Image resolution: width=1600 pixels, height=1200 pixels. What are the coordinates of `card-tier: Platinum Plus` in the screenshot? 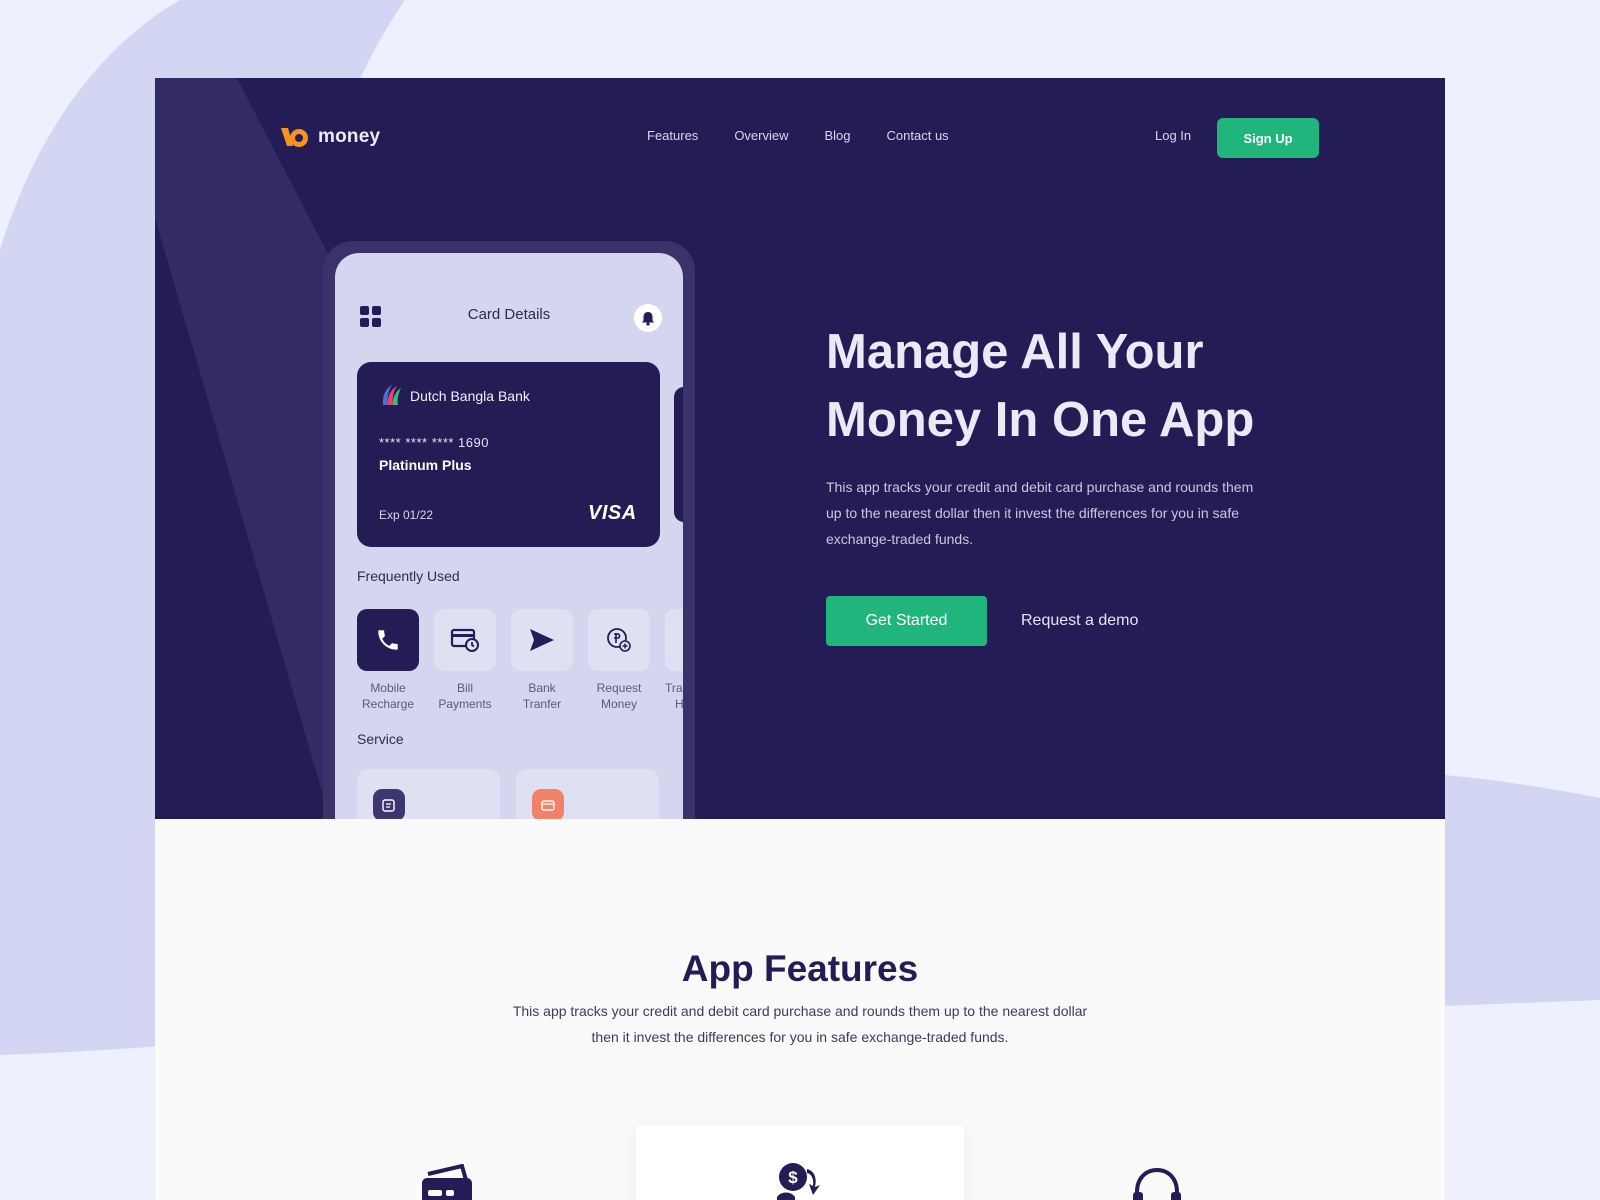 It's located at (425, 465).